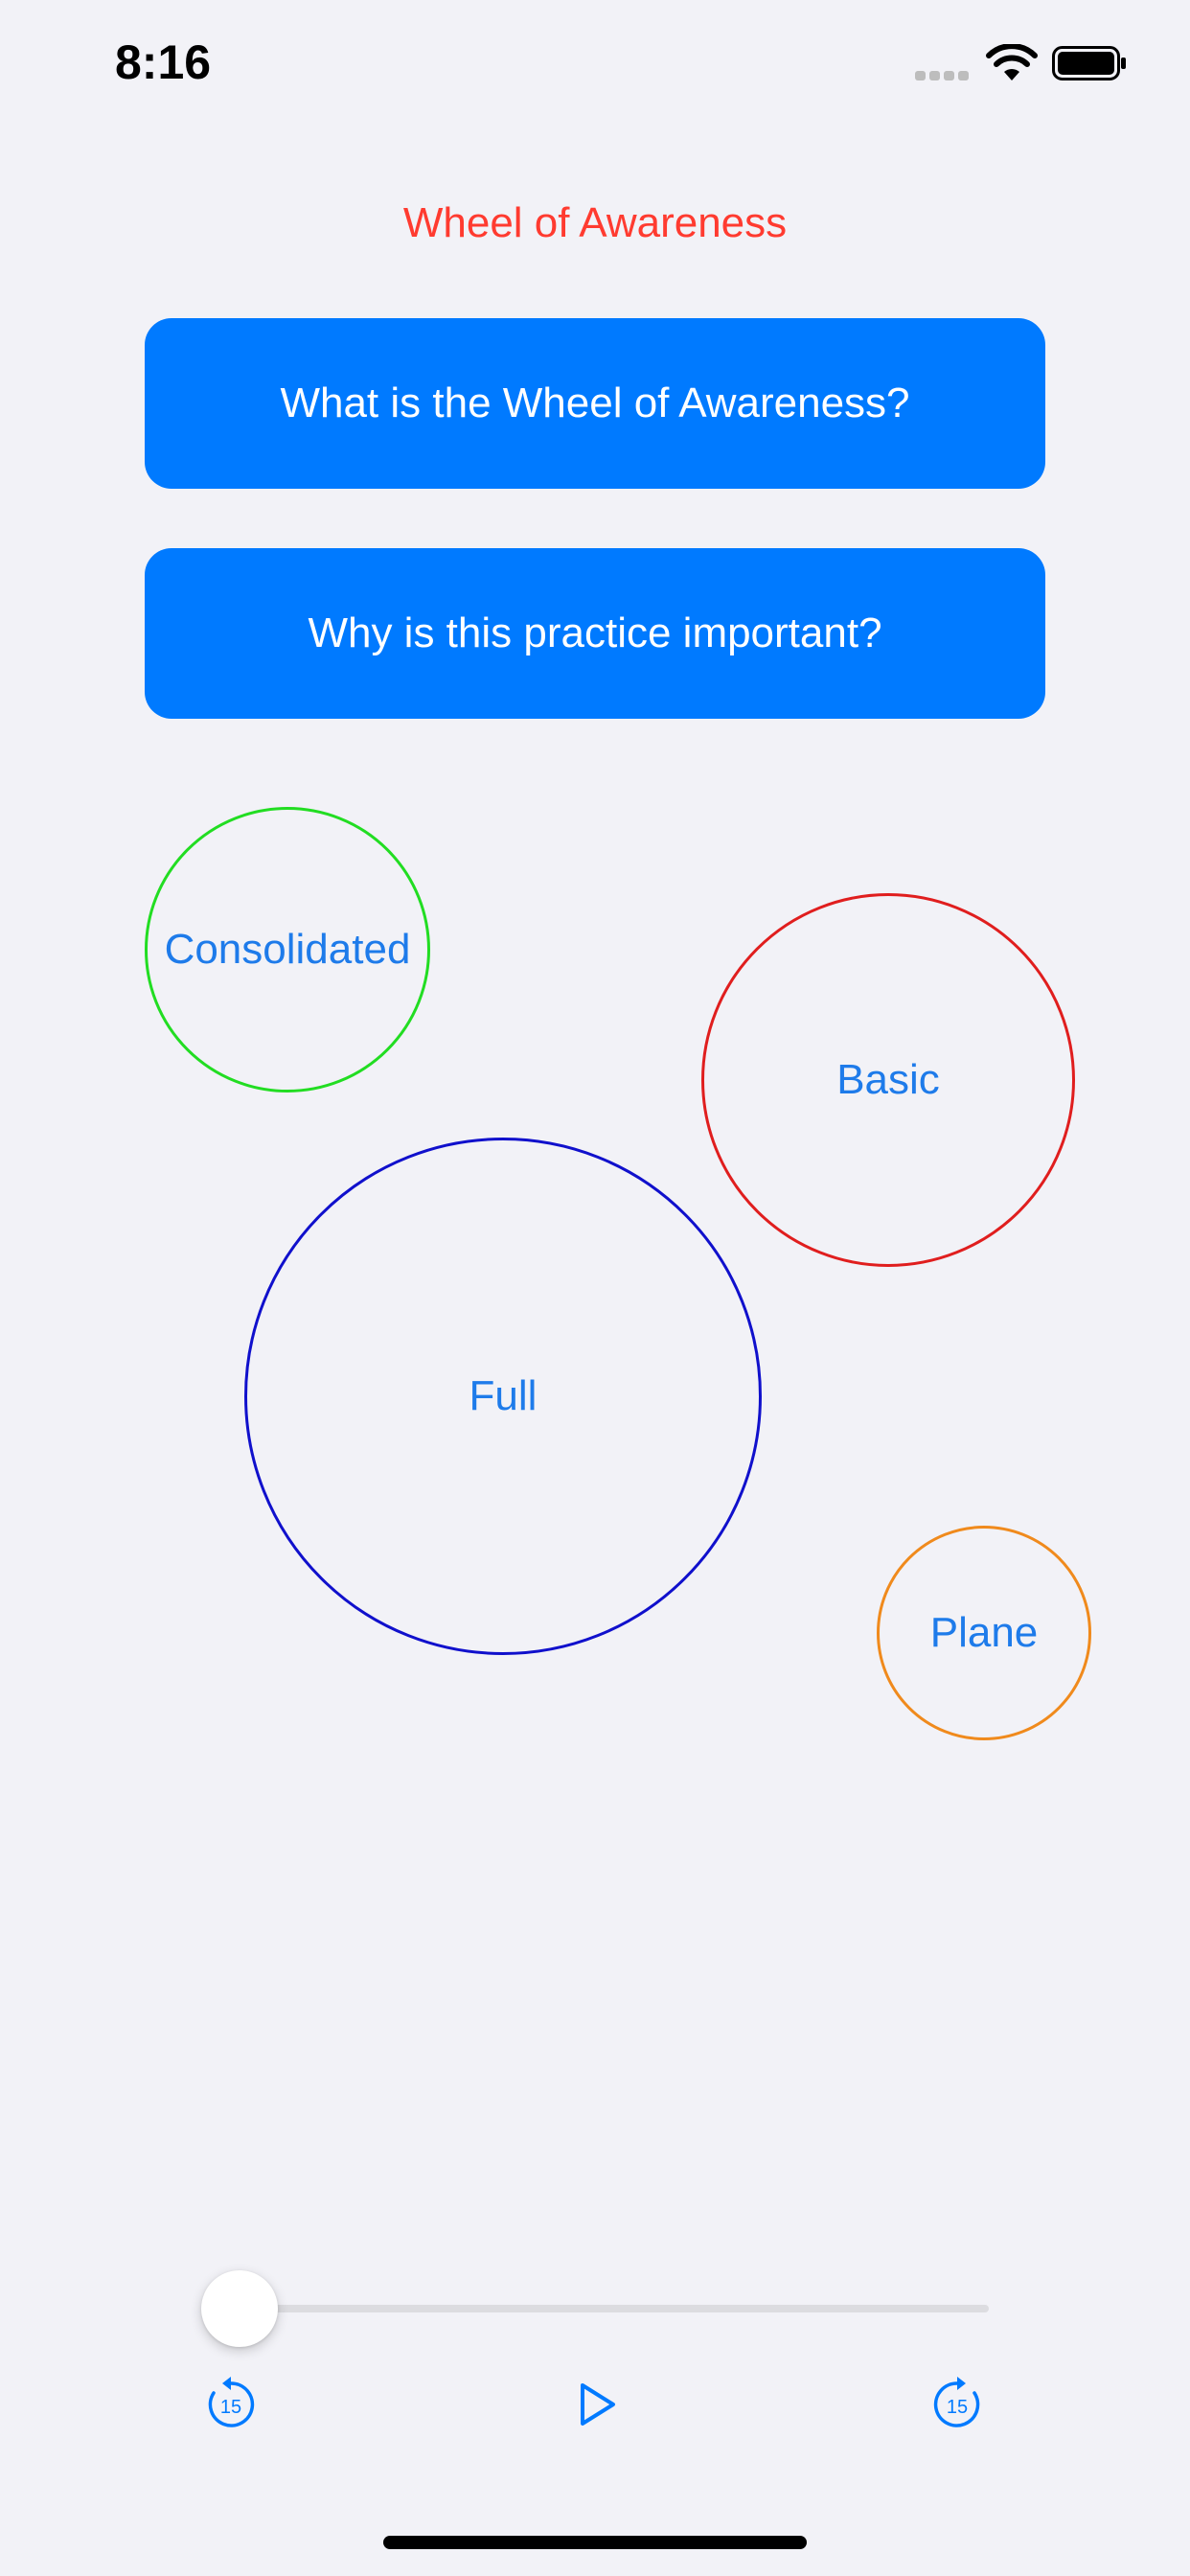 This screenshot has width=1190, height=2576. I want to click on wifi-icon, so click(1012, 62).